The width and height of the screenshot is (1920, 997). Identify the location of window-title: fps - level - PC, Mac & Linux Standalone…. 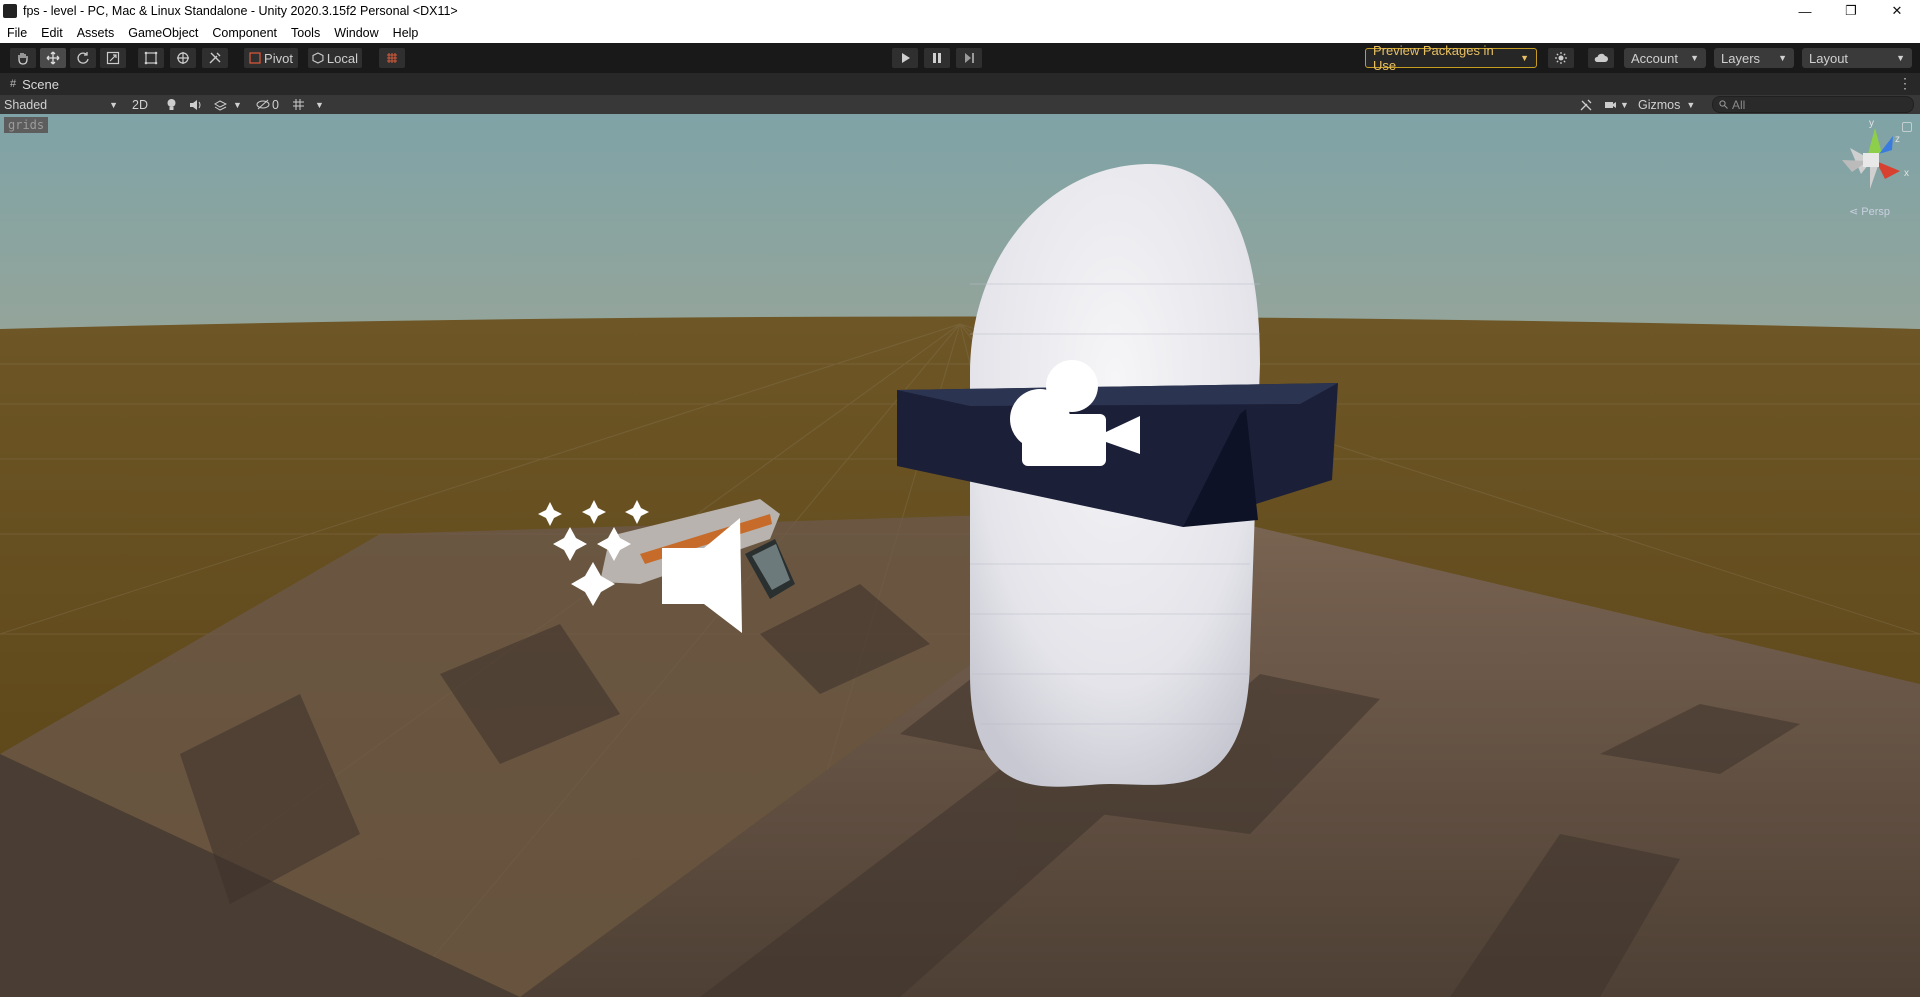
(240, 11).